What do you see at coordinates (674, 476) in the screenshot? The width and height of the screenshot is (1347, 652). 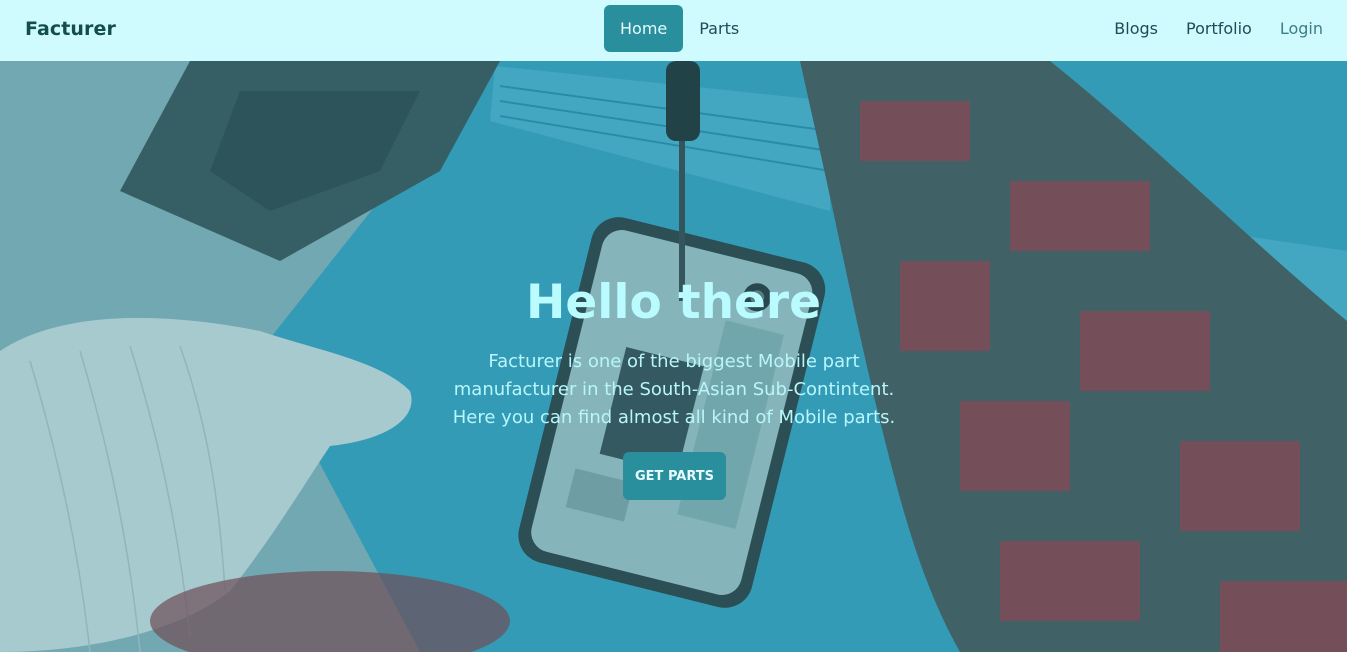 I see `get-parts-button: GET PARTS` at bounding box center [674, 476].